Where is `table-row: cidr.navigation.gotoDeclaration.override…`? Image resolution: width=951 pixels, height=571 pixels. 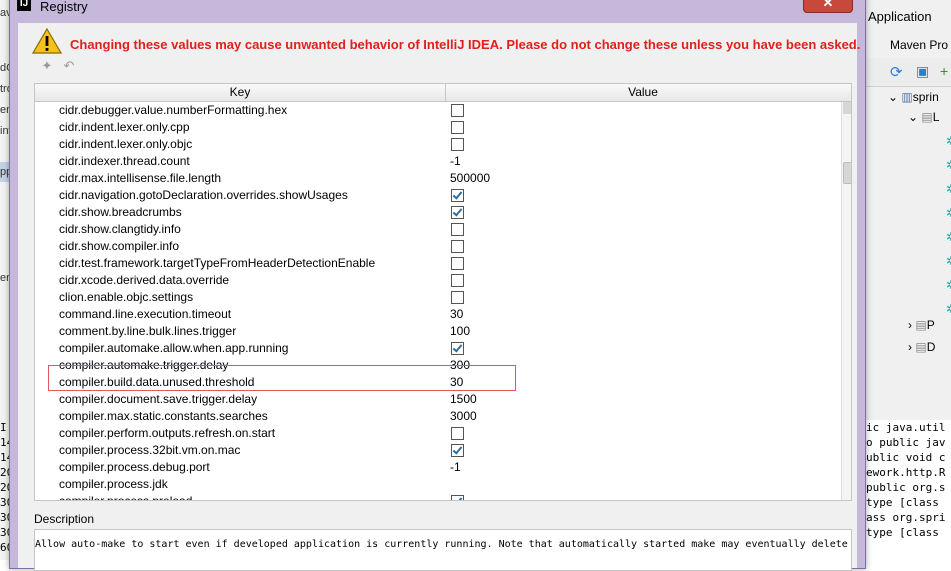
table-row: cidr.navigation.gotoDeclaration.override… is located at coordinates (438, 195).